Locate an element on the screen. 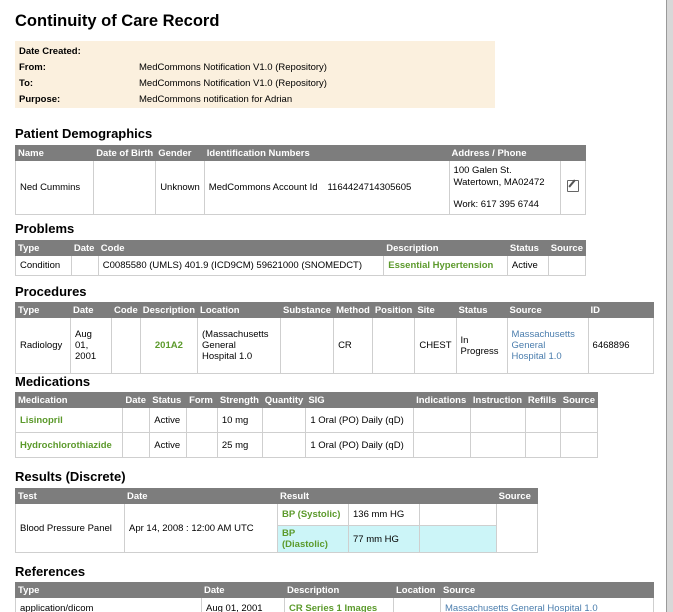 The height and width of the screenshot is (612, 673). table-header-row: Type Date Code Description Status Source is located at coordinates (301, 248).